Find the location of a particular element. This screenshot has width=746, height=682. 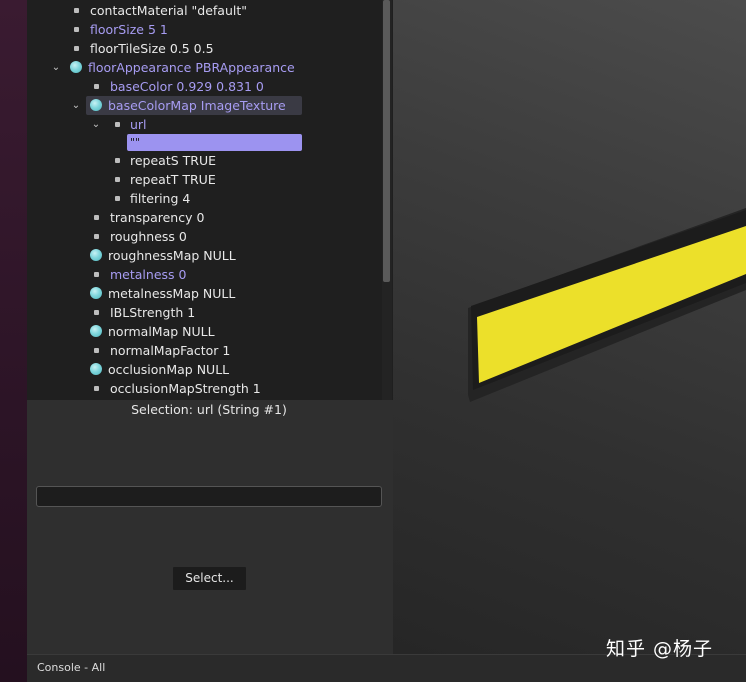

tree-item-roughnessMap: roughnessMap NULL is located at coordinates (204, 255).